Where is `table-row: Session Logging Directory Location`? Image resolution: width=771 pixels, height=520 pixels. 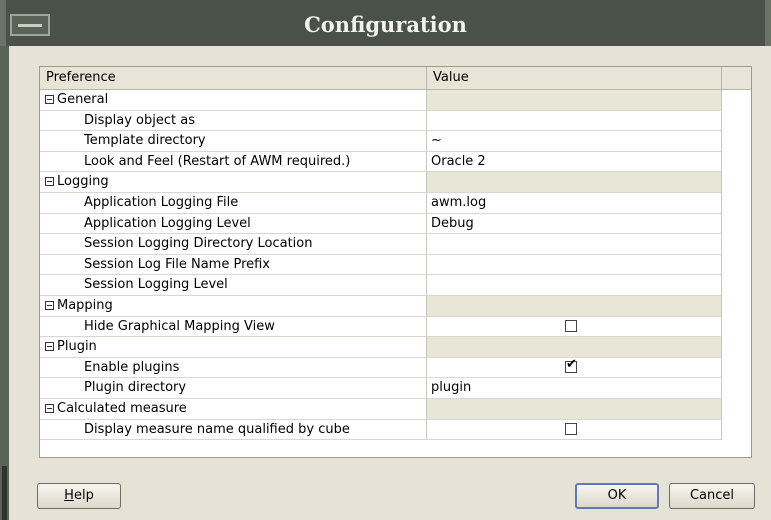 table-row: Session Logging Directory Location is located at coordinates (395, 244).